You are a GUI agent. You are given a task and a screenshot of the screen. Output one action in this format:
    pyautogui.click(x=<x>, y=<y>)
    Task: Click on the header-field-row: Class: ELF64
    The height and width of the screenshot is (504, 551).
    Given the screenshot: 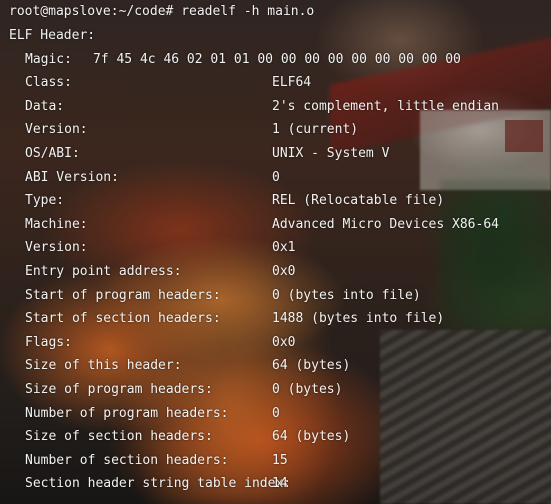 What is the action you would take?
    pyautogui.click(x=280, y=83)
    